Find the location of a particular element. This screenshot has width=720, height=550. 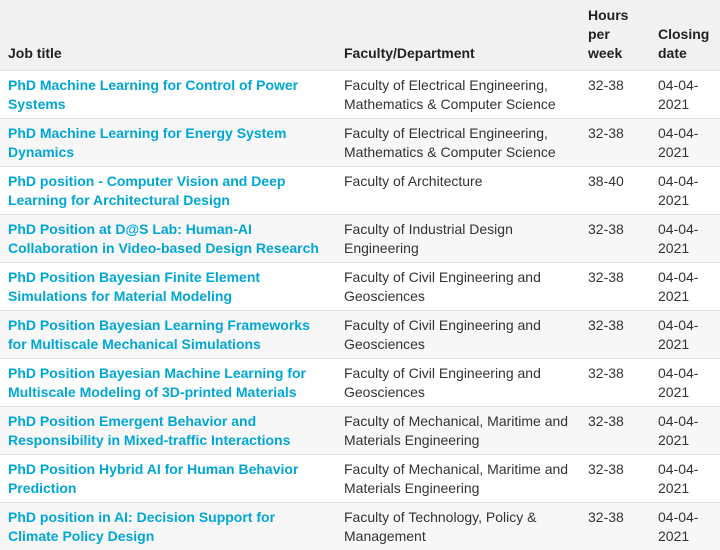

header-job-title: Job title is located at coordinates (168, 35).